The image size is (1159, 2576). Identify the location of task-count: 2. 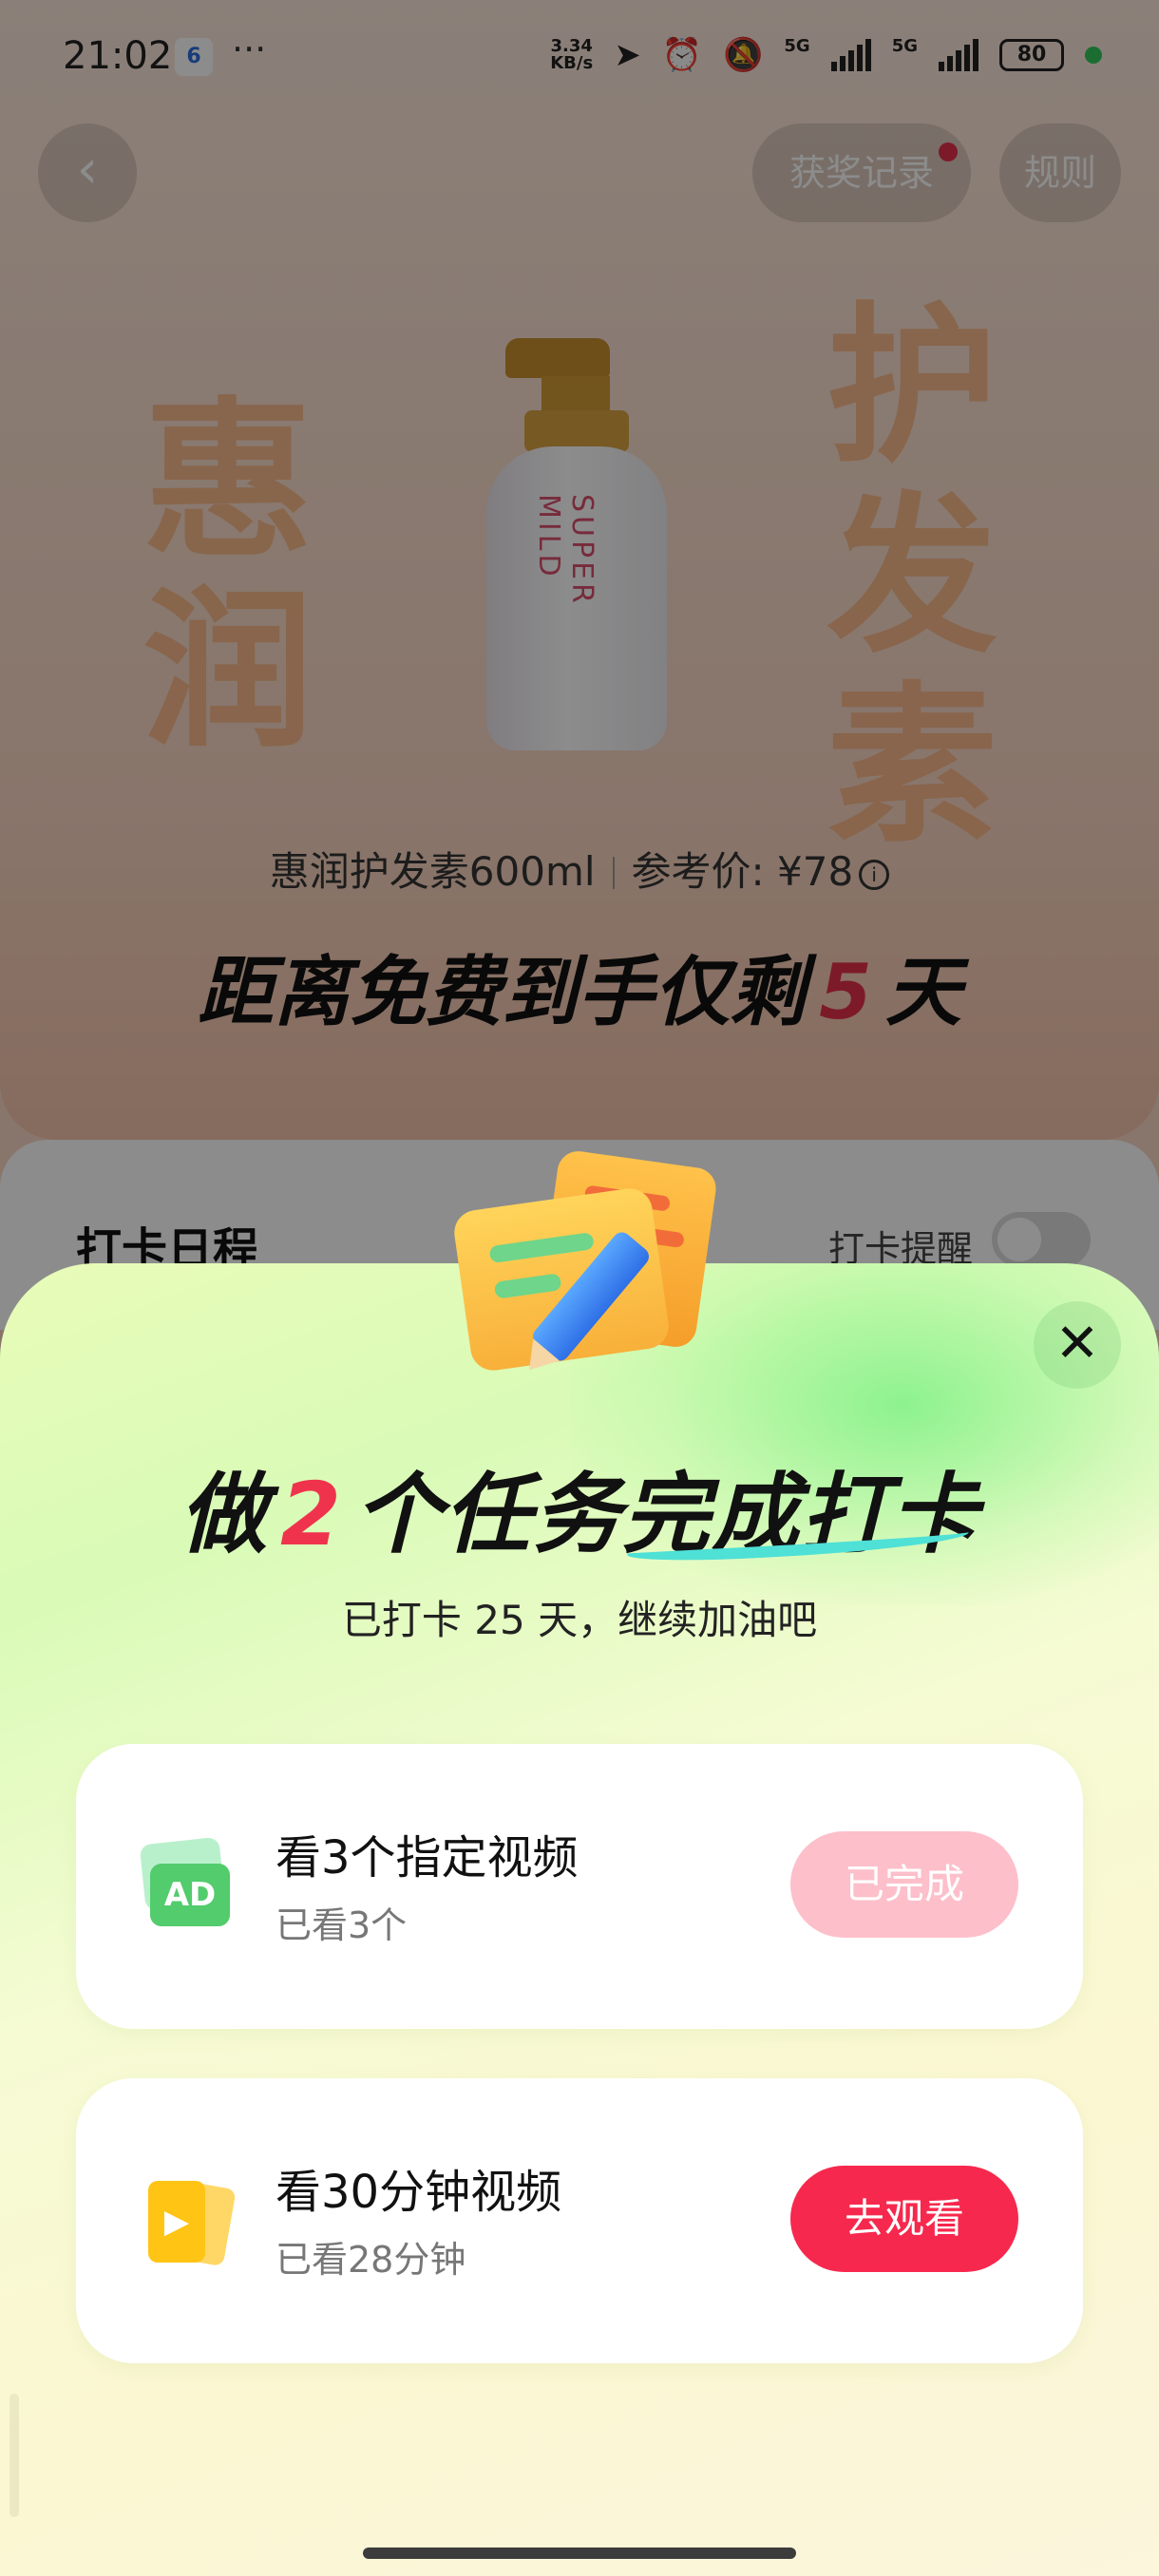
(311, 1514).